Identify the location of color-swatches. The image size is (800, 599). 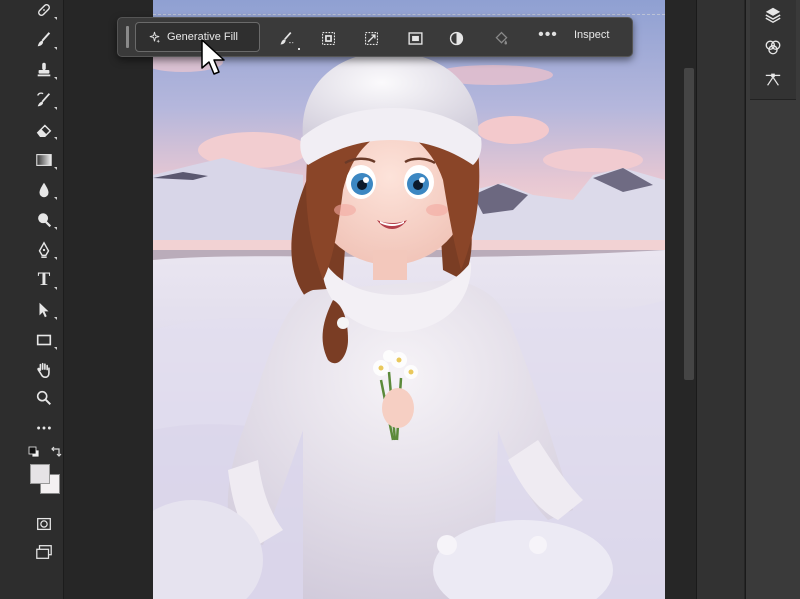
(46, 474).